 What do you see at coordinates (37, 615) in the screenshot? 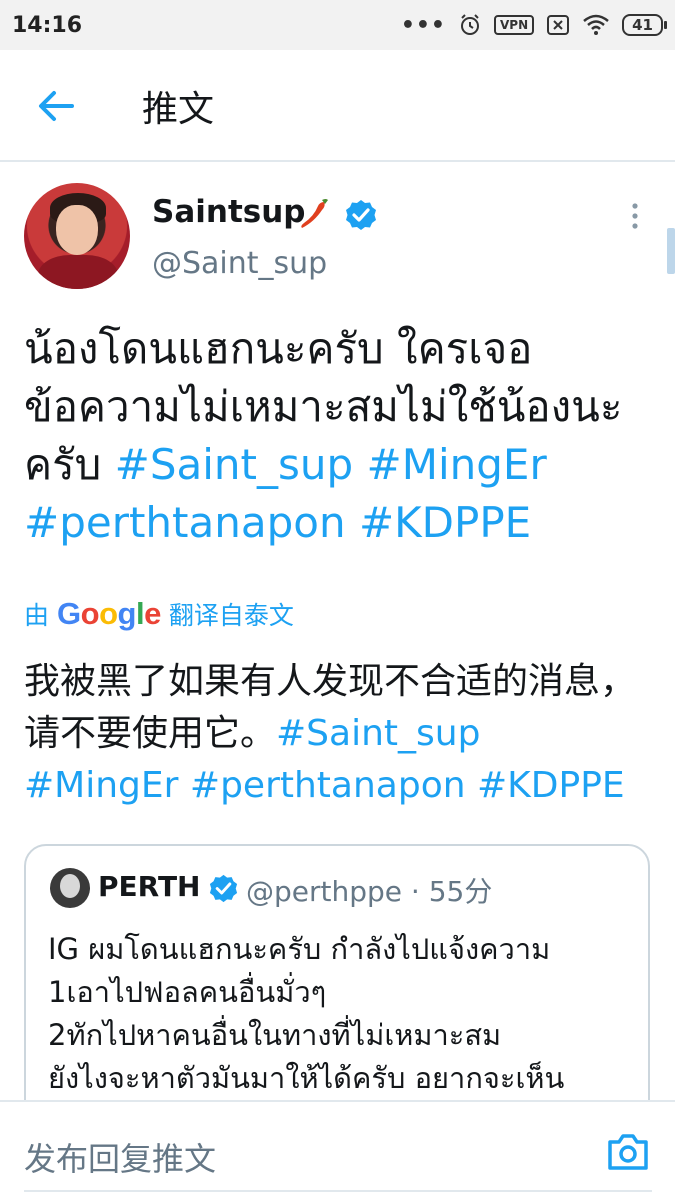
I see `translated-prefix: 由` at bounding box center [37, 615].